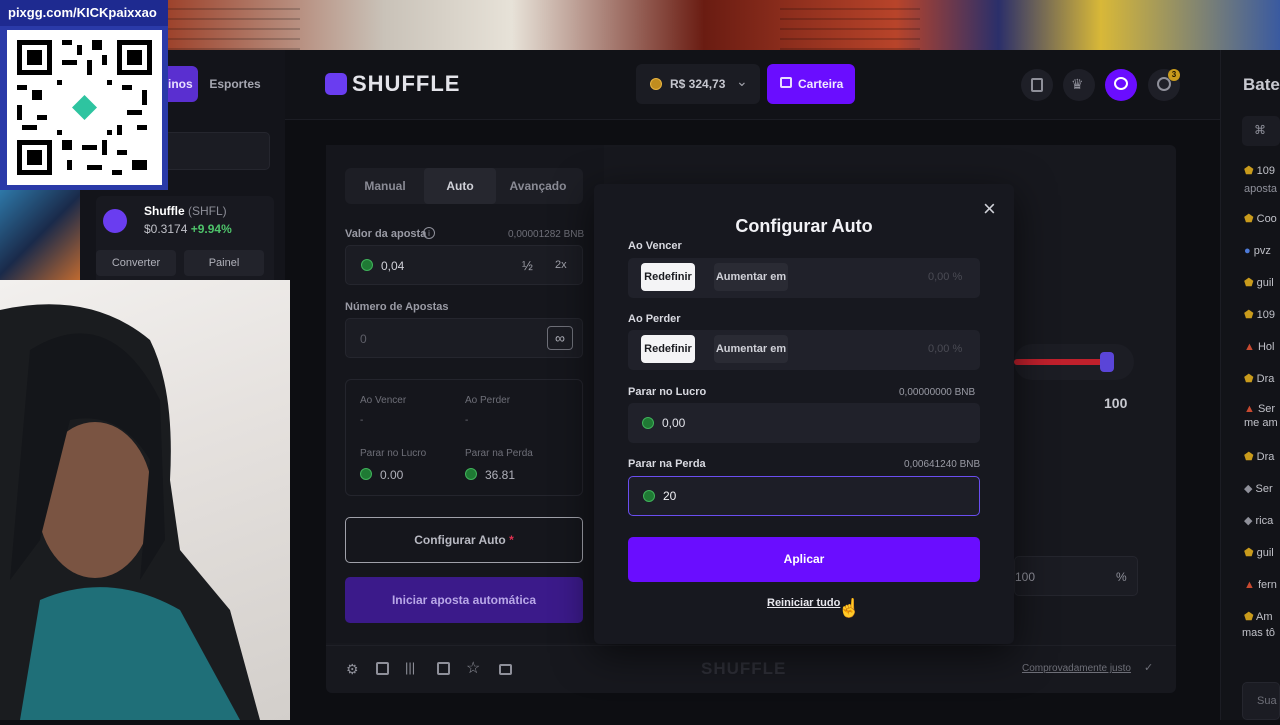 The height and width of the screenshot is (725, 1280). I want to click on on-win-label: Ao Vencer, so click(655, 246).